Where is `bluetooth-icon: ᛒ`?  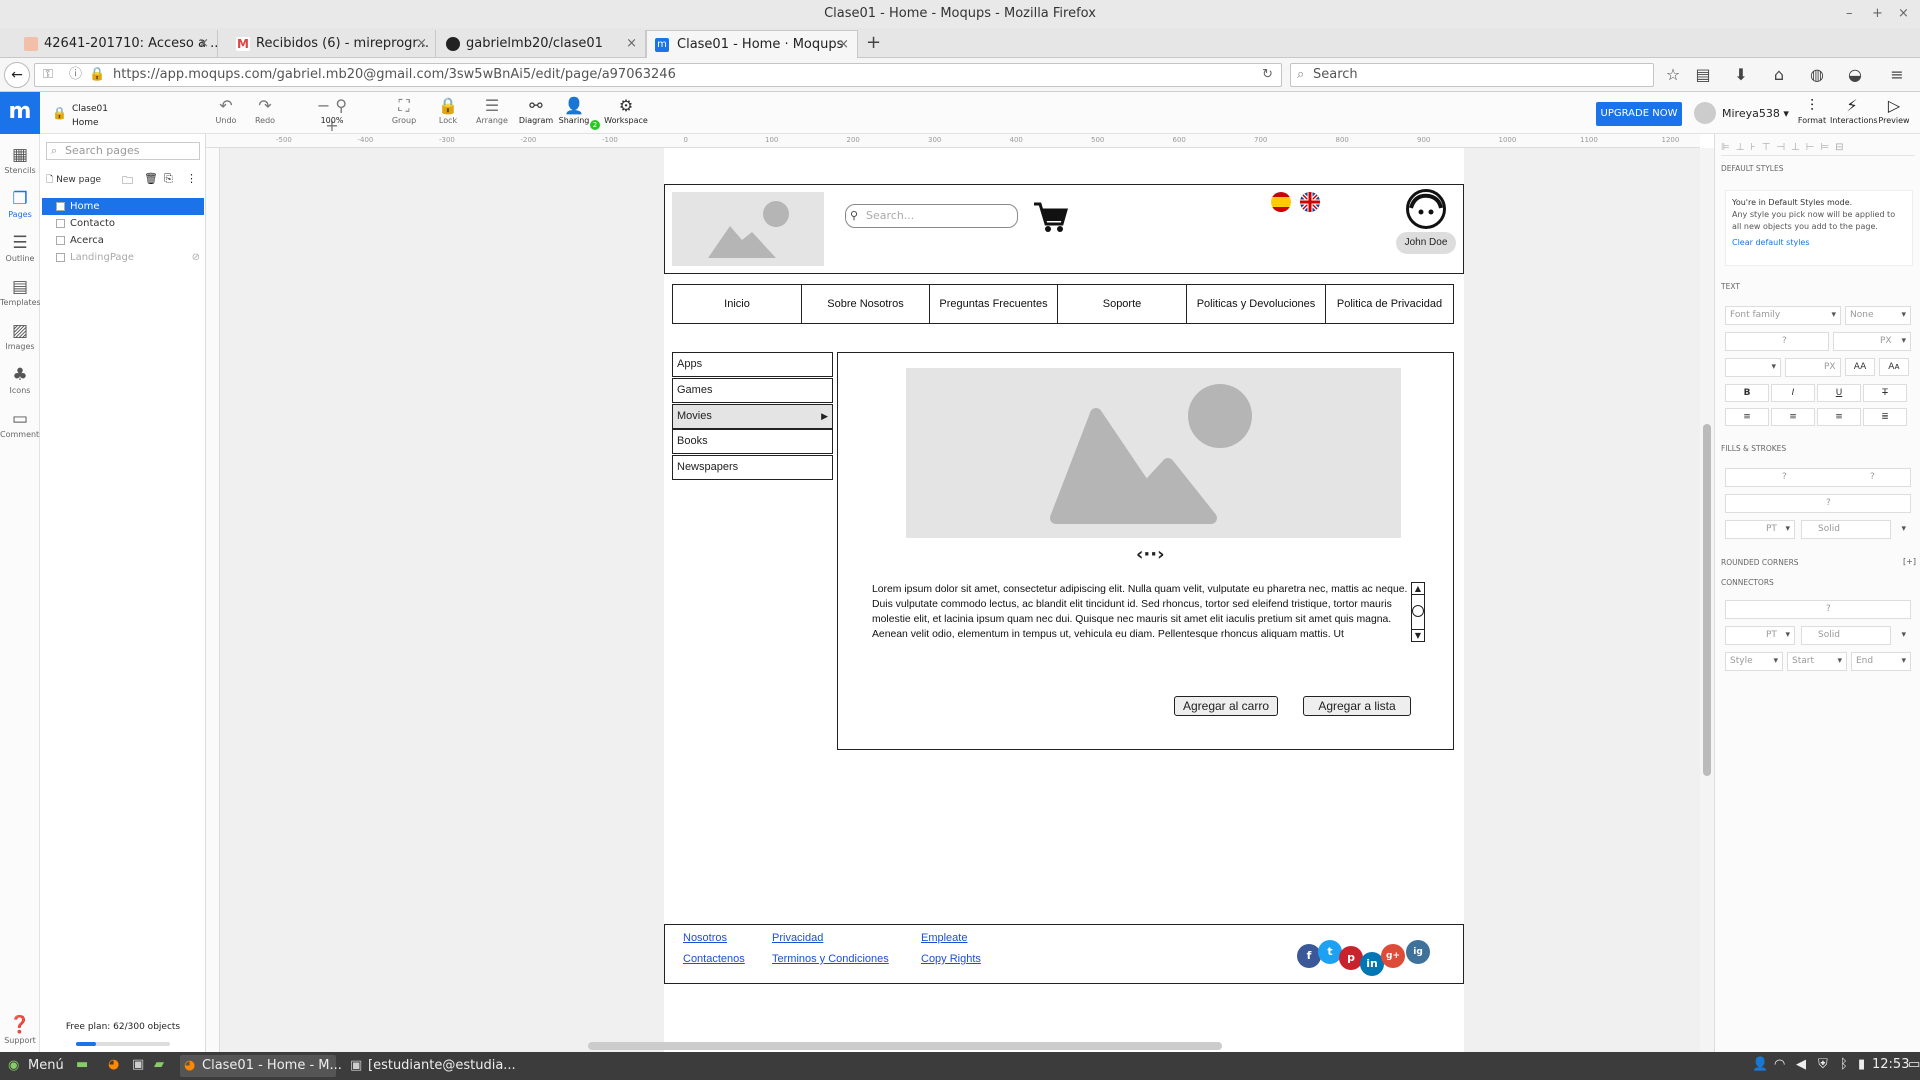
bluetooth-icon: ᛒ is located at coordinates (1844, 1064).